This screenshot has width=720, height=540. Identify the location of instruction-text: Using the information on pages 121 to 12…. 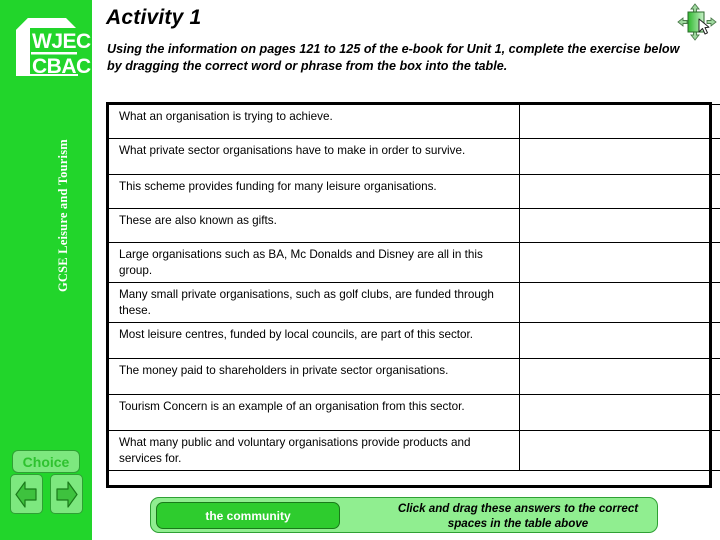
(393, 57).